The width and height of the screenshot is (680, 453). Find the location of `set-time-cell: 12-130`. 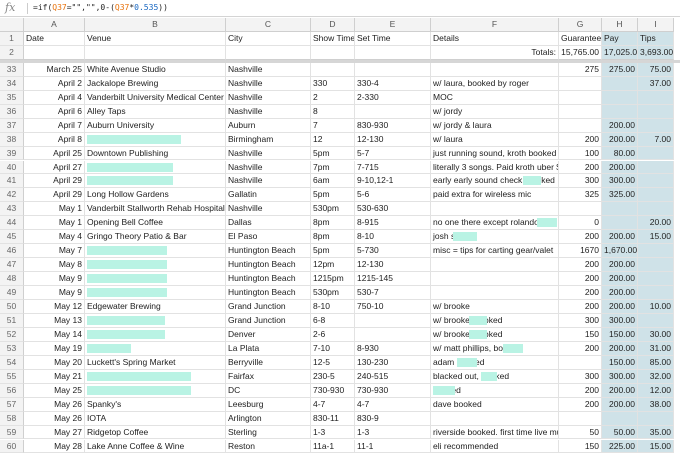

set-time-cell: 12-130 is located at coordinates (393, 265).